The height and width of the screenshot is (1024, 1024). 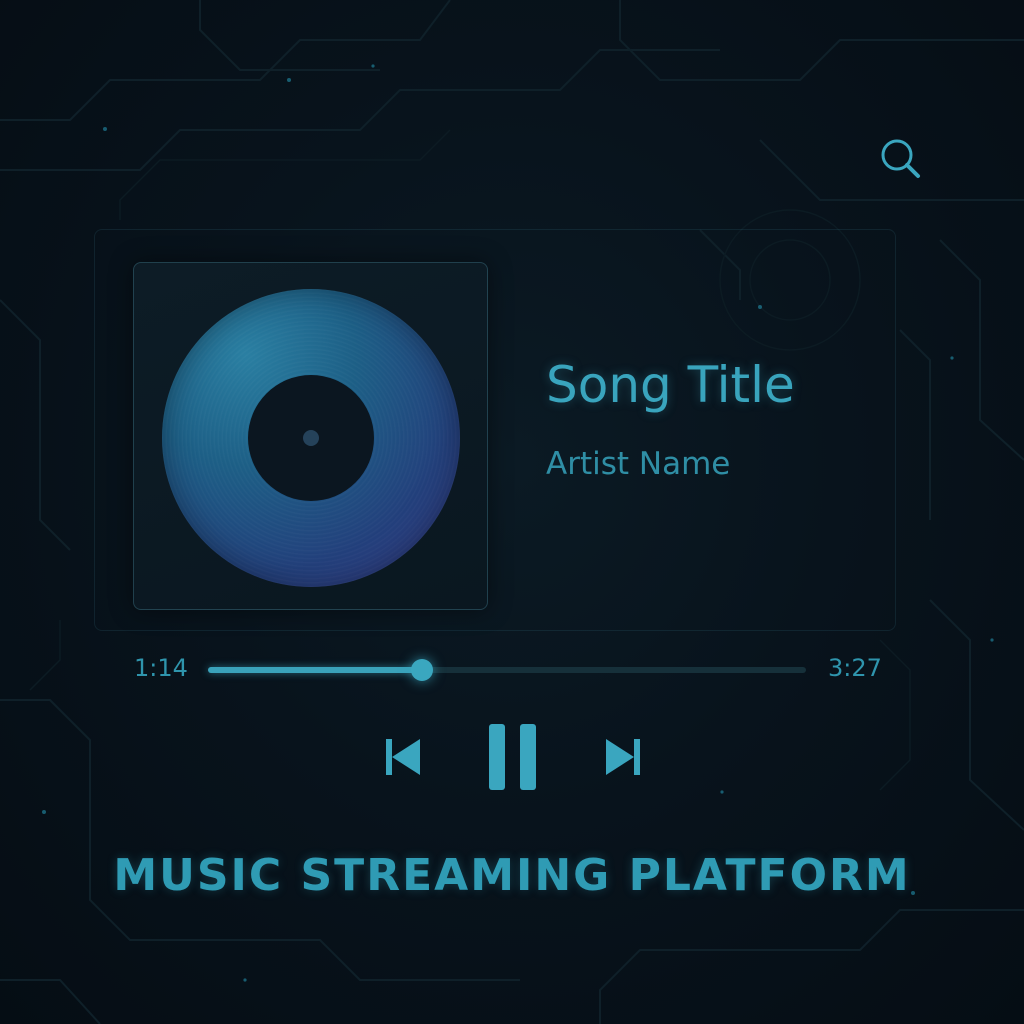 I want to click on album-art, so click(x=310, y=436).